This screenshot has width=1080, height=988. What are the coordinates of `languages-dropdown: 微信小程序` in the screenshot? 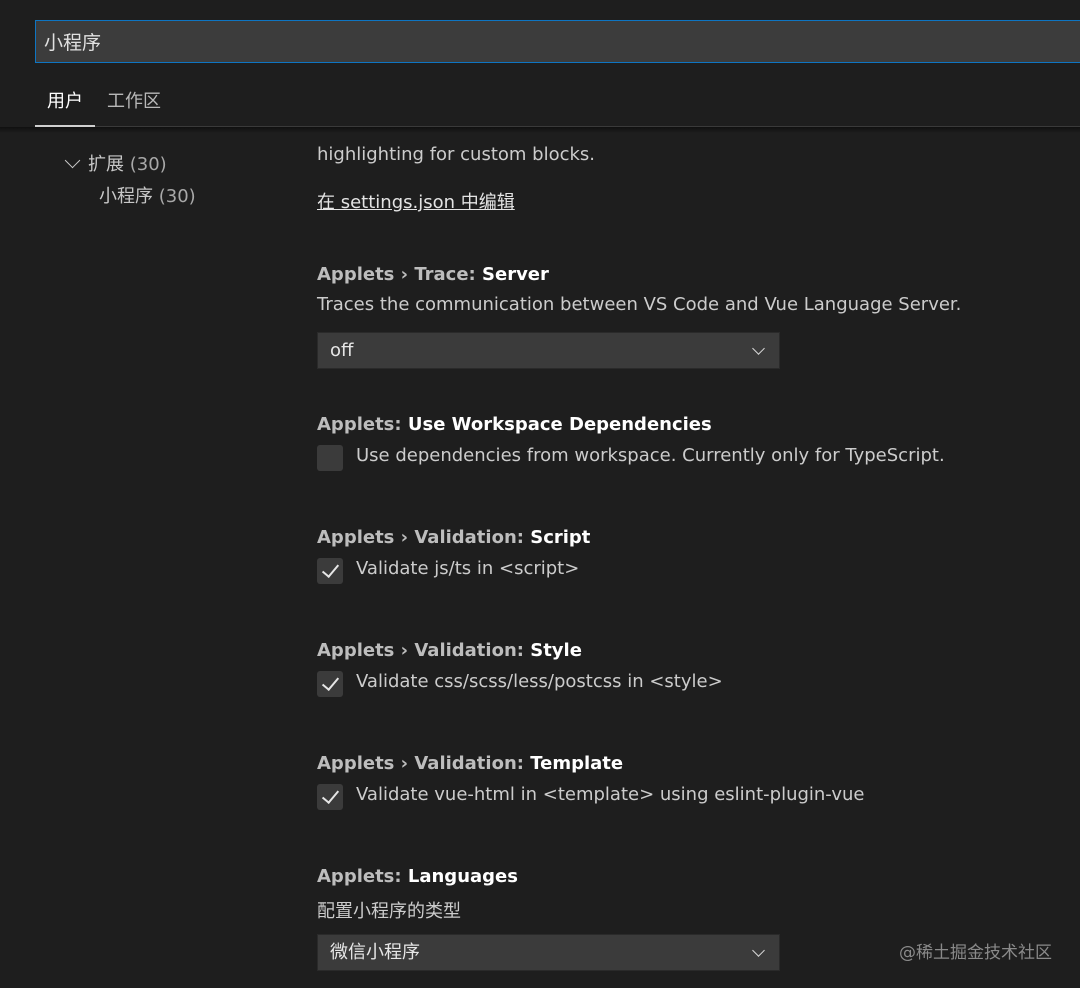 It's located at (548, 952).